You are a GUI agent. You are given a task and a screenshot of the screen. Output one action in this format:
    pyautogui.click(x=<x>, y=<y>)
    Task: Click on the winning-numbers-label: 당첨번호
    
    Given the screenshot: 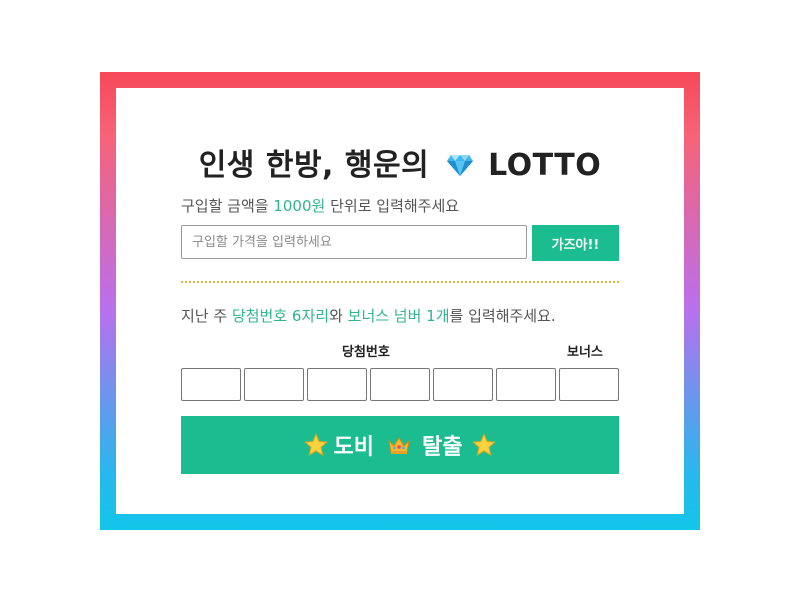 What is the action you would take?
    pyautogui.click(x=366, y=352)
    